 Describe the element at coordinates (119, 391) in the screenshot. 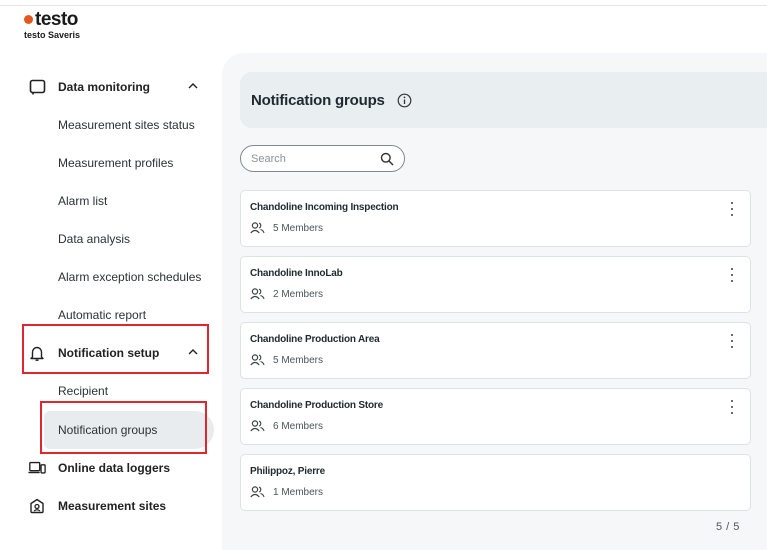

I see `sidebar-item-recipient: Recipient` at that location.